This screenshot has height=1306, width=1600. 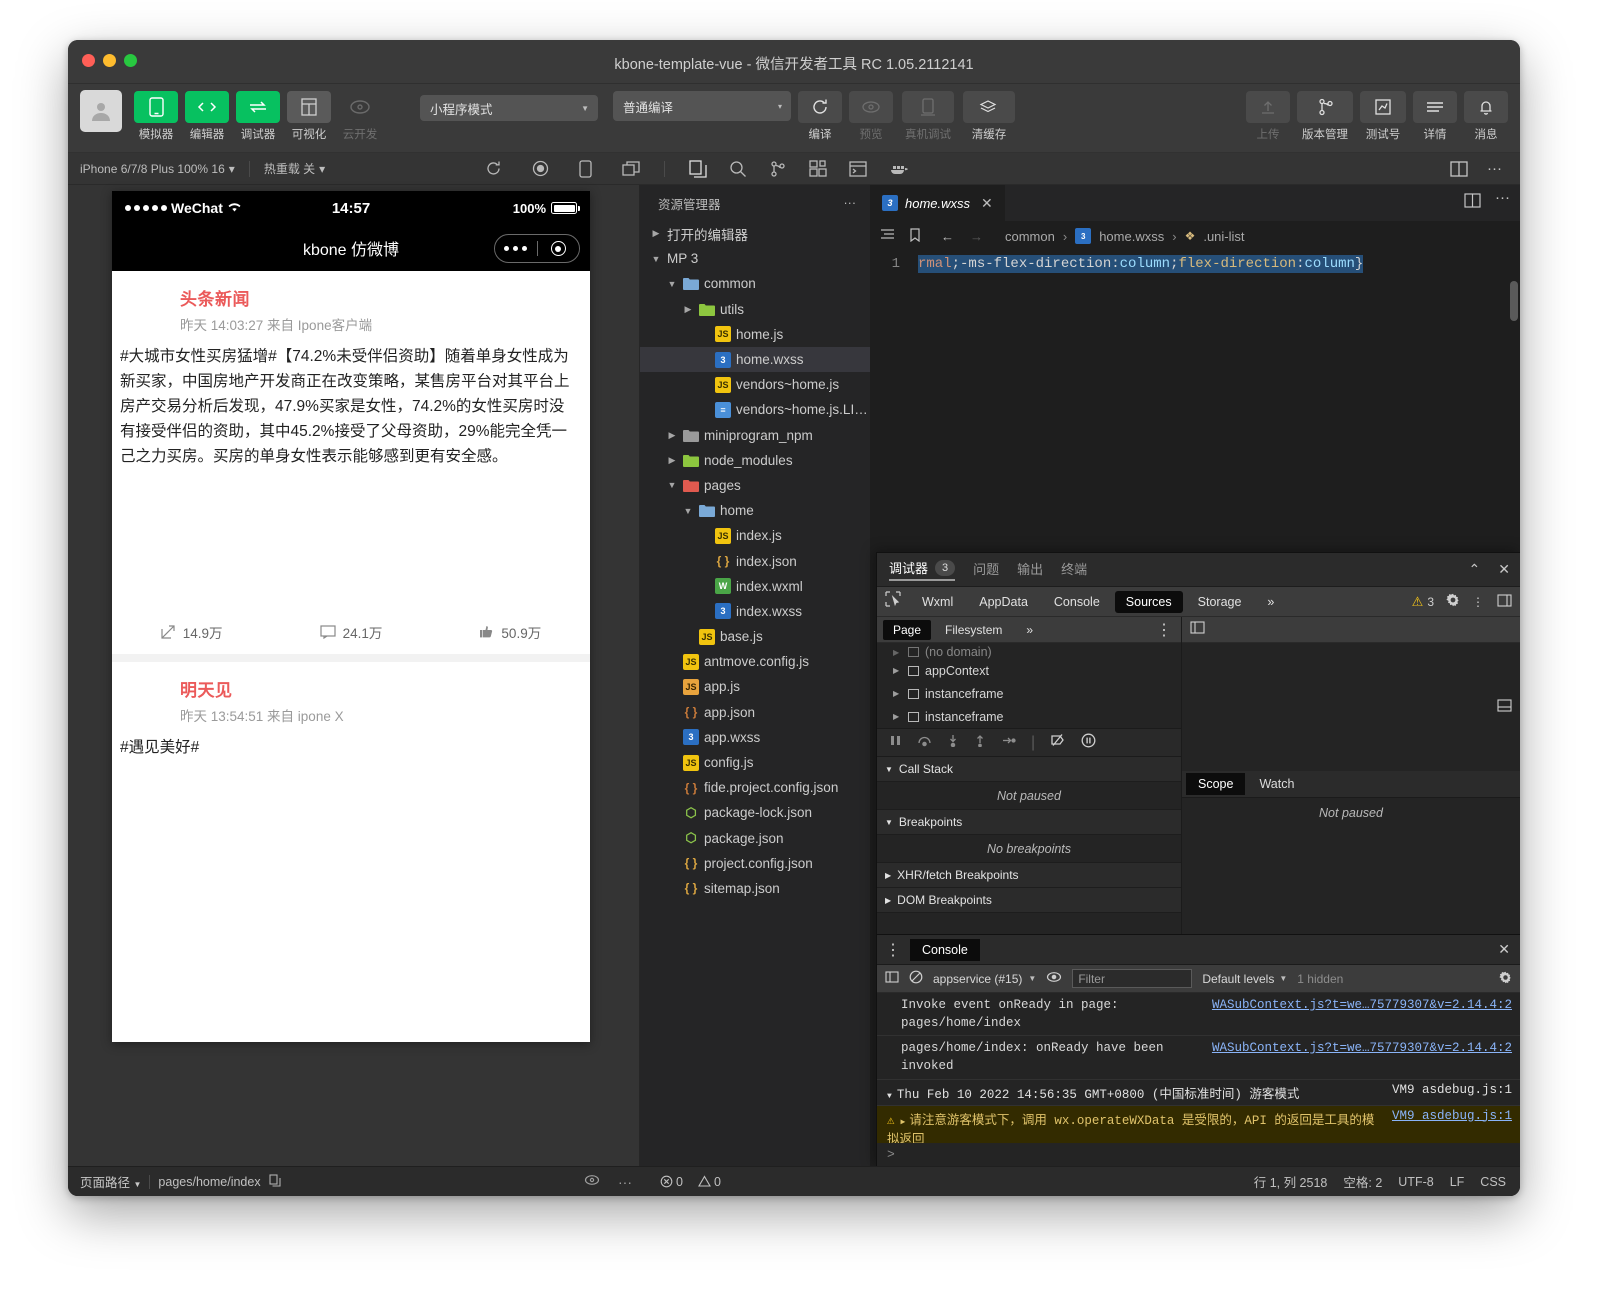 What do you see at coordinates (1029, 630) in the screenshot?
I see `navigator-tab-more: »` at bounding box center [1029, 630].